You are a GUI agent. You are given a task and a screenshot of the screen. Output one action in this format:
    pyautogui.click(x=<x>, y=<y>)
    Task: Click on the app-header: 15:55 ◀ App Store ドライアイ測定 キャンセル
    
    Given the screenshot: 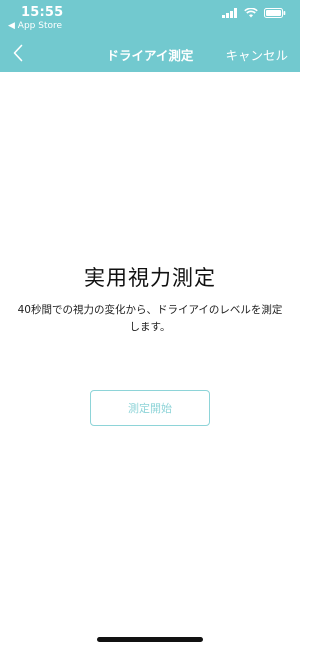 What is the action you would take?
    pyautogui.click(x=150, y=36)
    